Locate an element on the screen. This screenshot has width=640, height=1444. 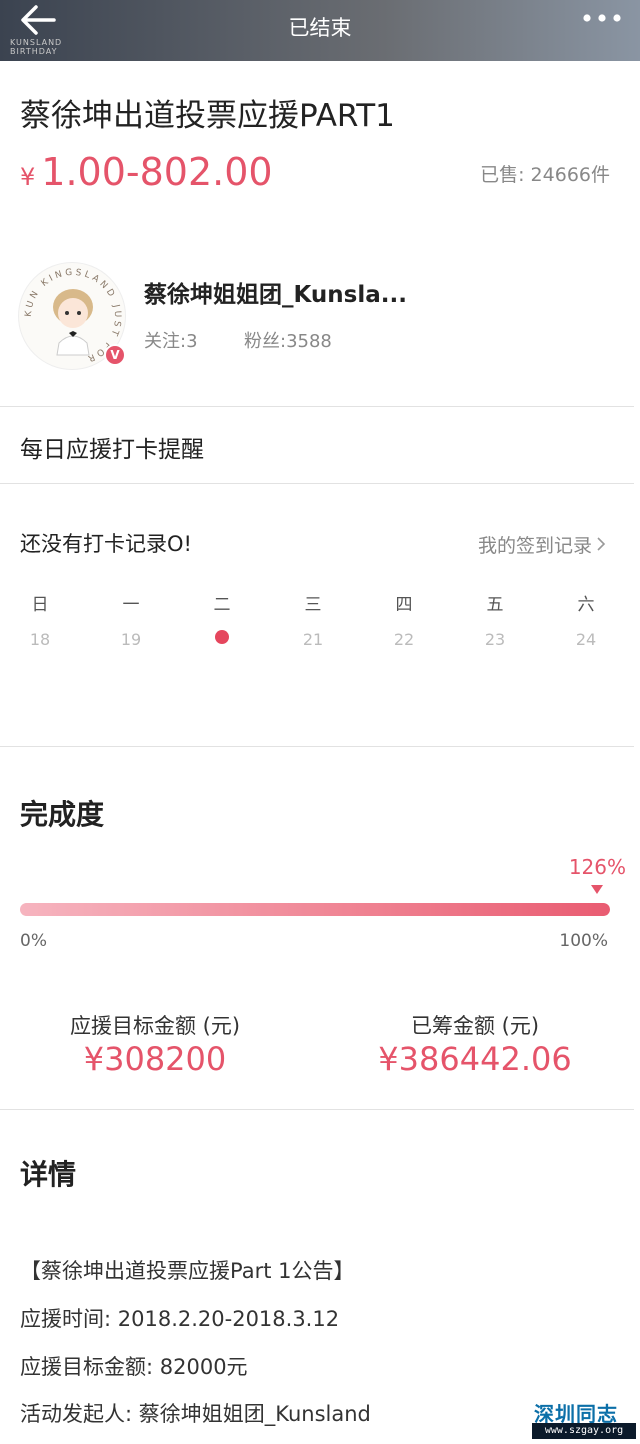
follow-count: 关注:3 is located at coordinates (171, 341).